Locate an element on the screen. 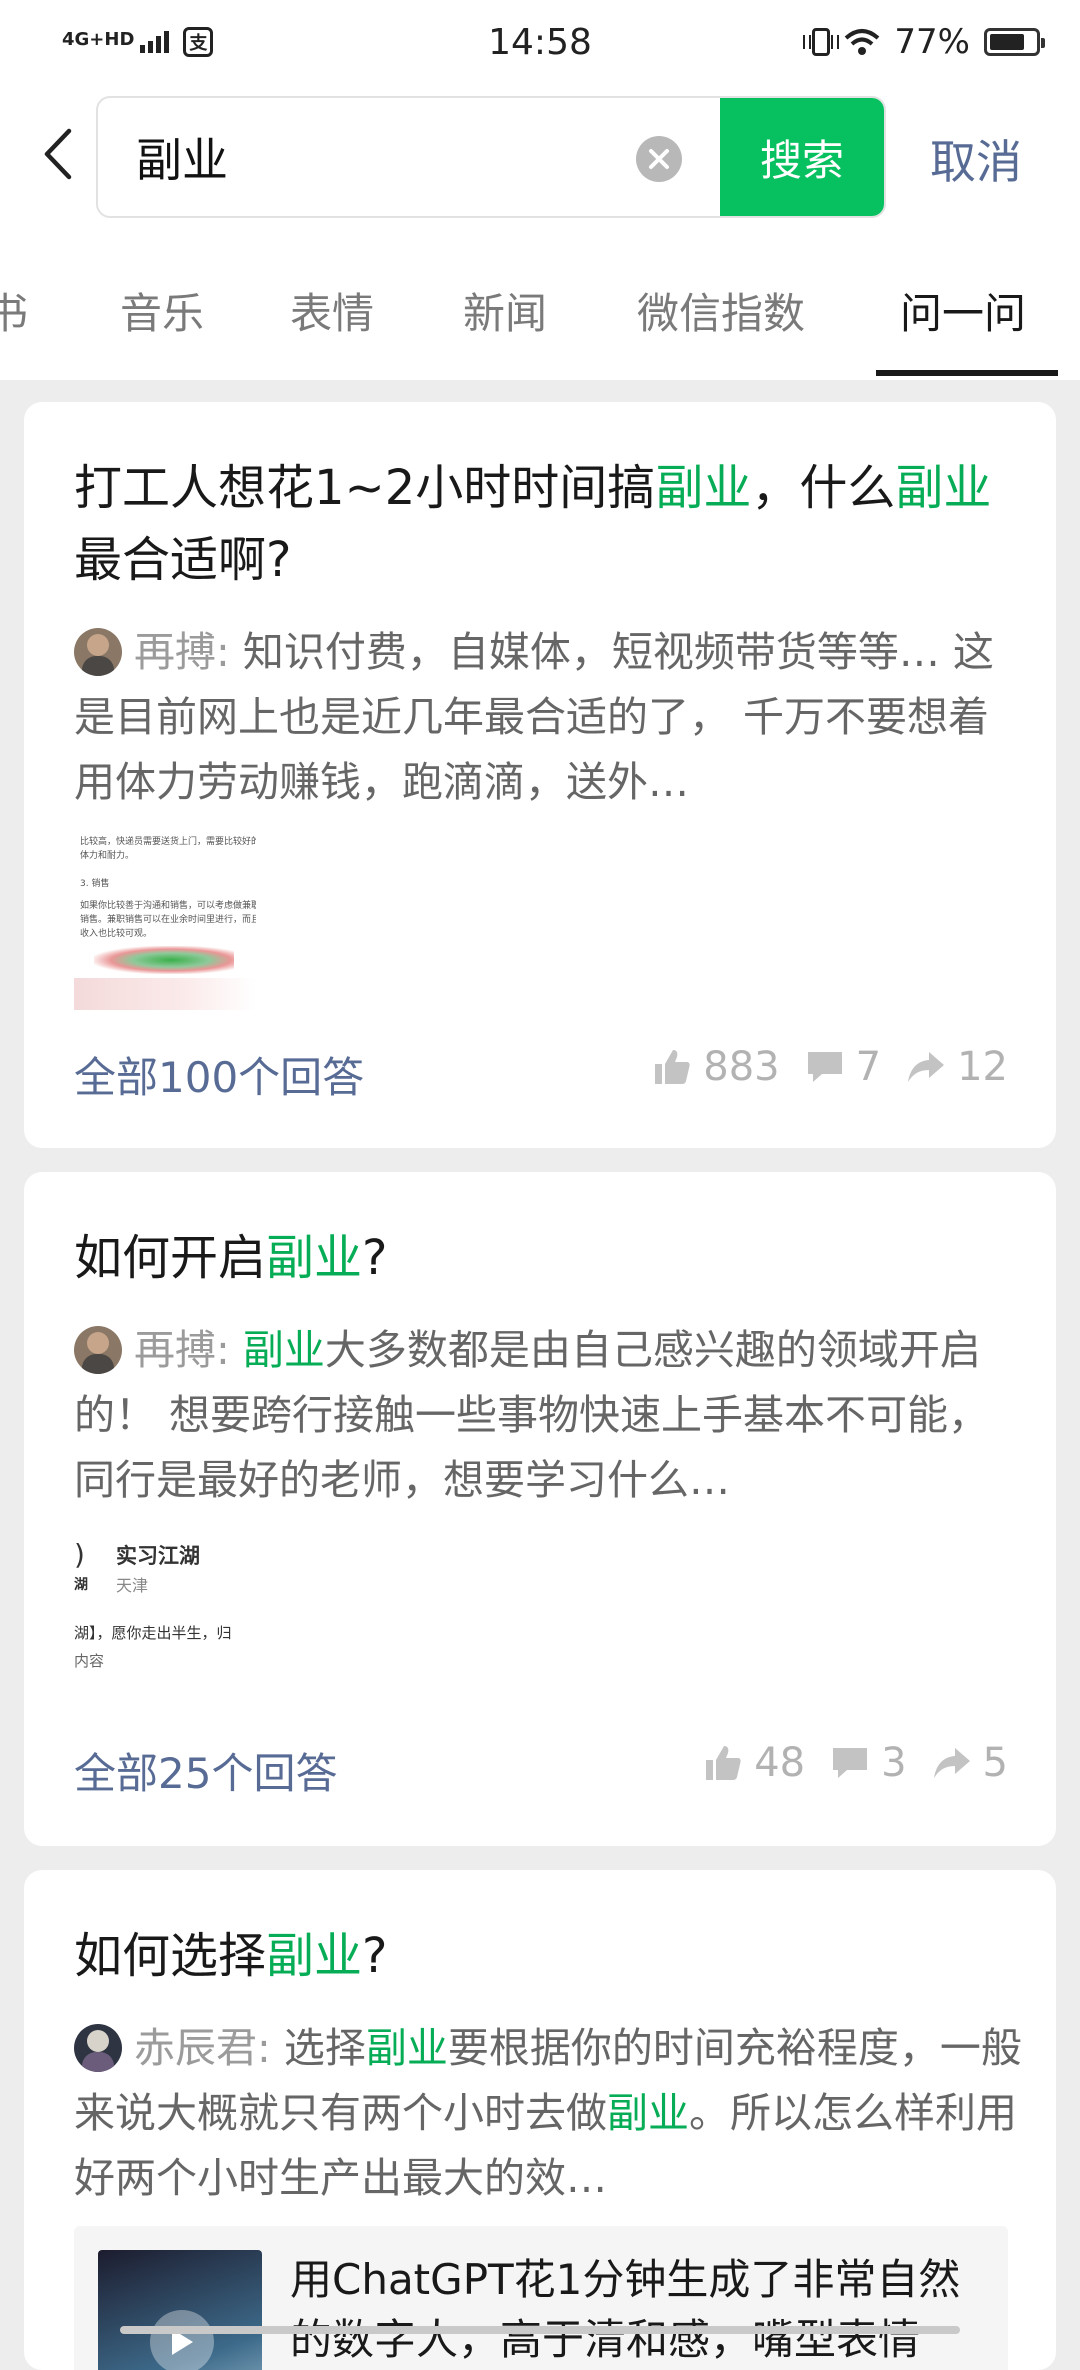  battery-icon is located at coordinates (1014, 42).